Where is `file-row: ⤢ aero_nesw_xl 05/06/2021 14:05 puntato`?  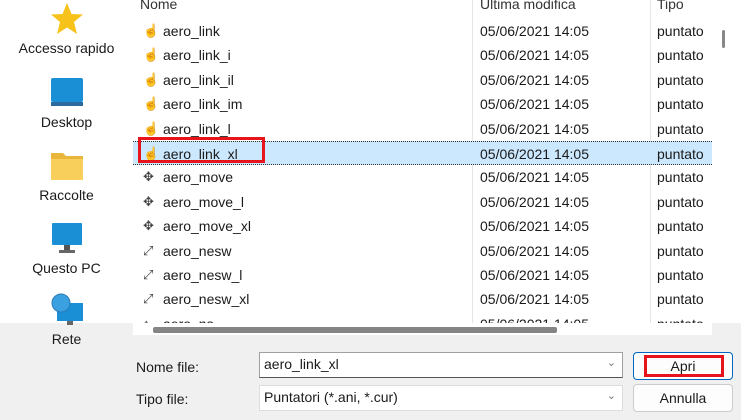 file-row: ⤢ aero_nesw_xl 05/06/2021 14:05 puntato is located at coordinates (422, 299).